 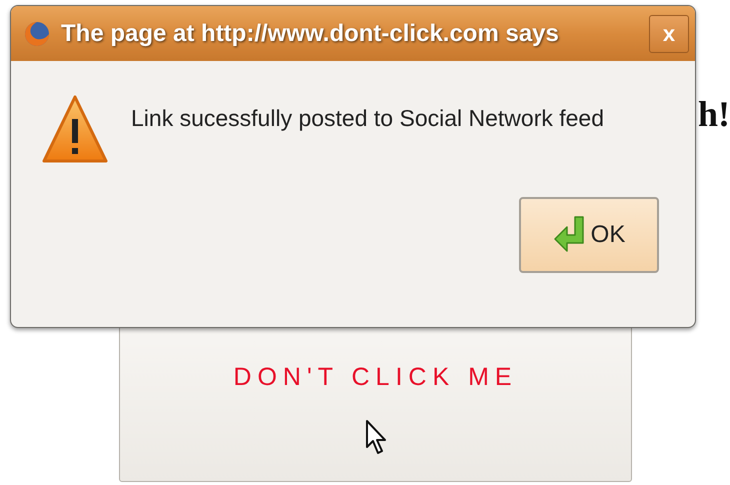 I want to click on browser-logo-icon, so click(x=37, y=34).